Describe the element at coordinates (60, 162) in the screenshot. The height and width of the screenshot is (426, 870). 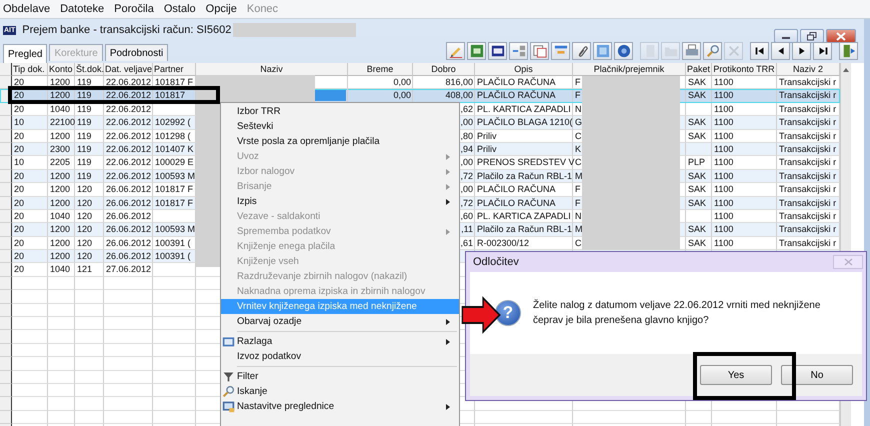
I see `table-cell: 2205` at that location.